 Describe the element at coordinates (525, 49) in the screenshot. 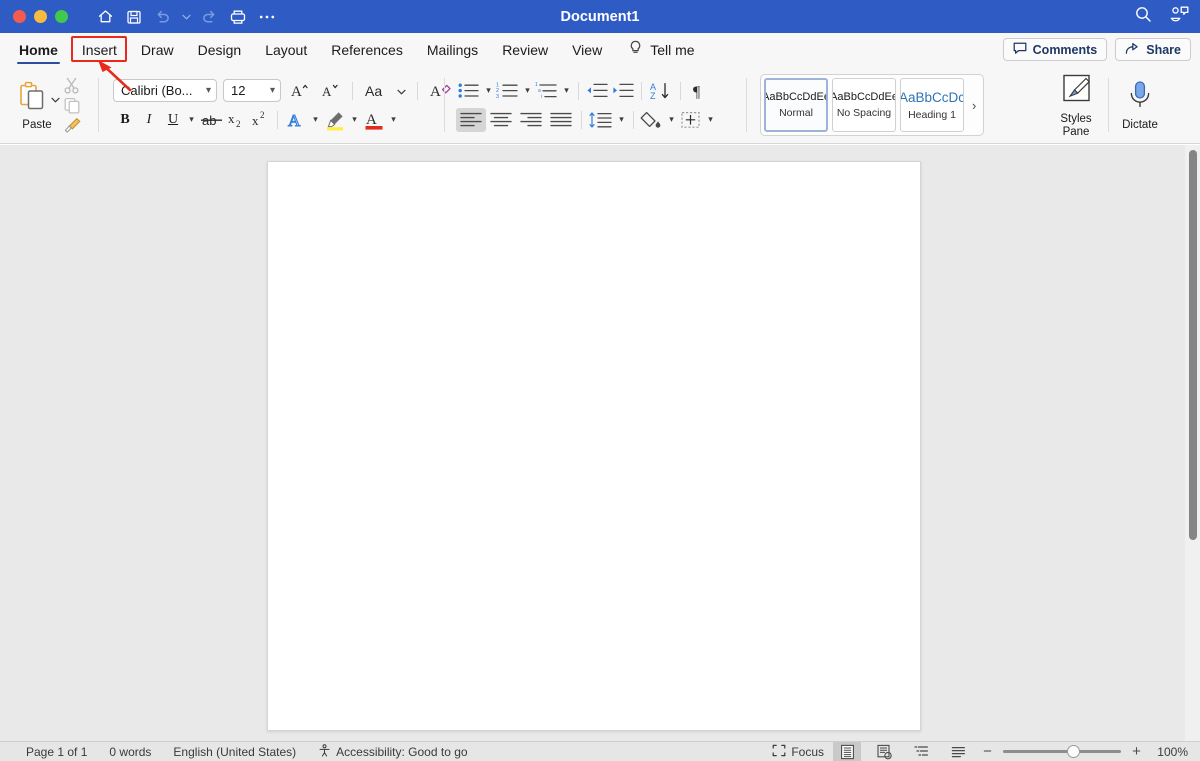

I see `tab-review: Review` at that location.